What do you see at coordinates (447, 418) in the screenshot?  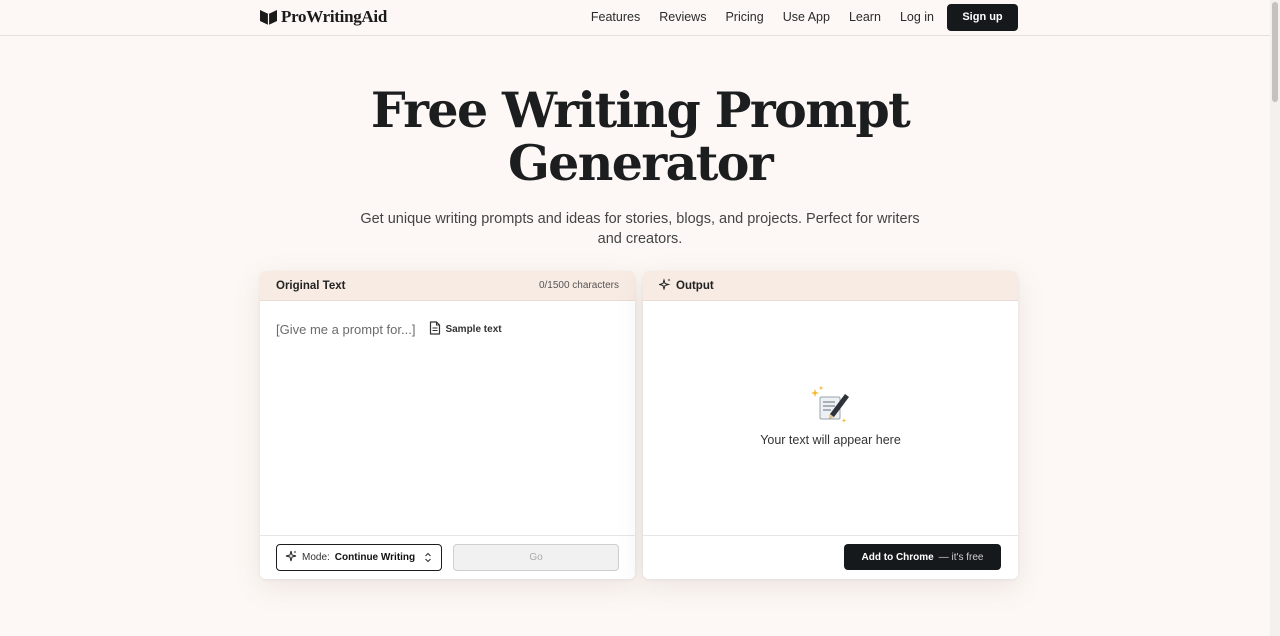 I see `text-input-area: [Give me a prompt for...] Sample text` at bounding box center [447, 418].